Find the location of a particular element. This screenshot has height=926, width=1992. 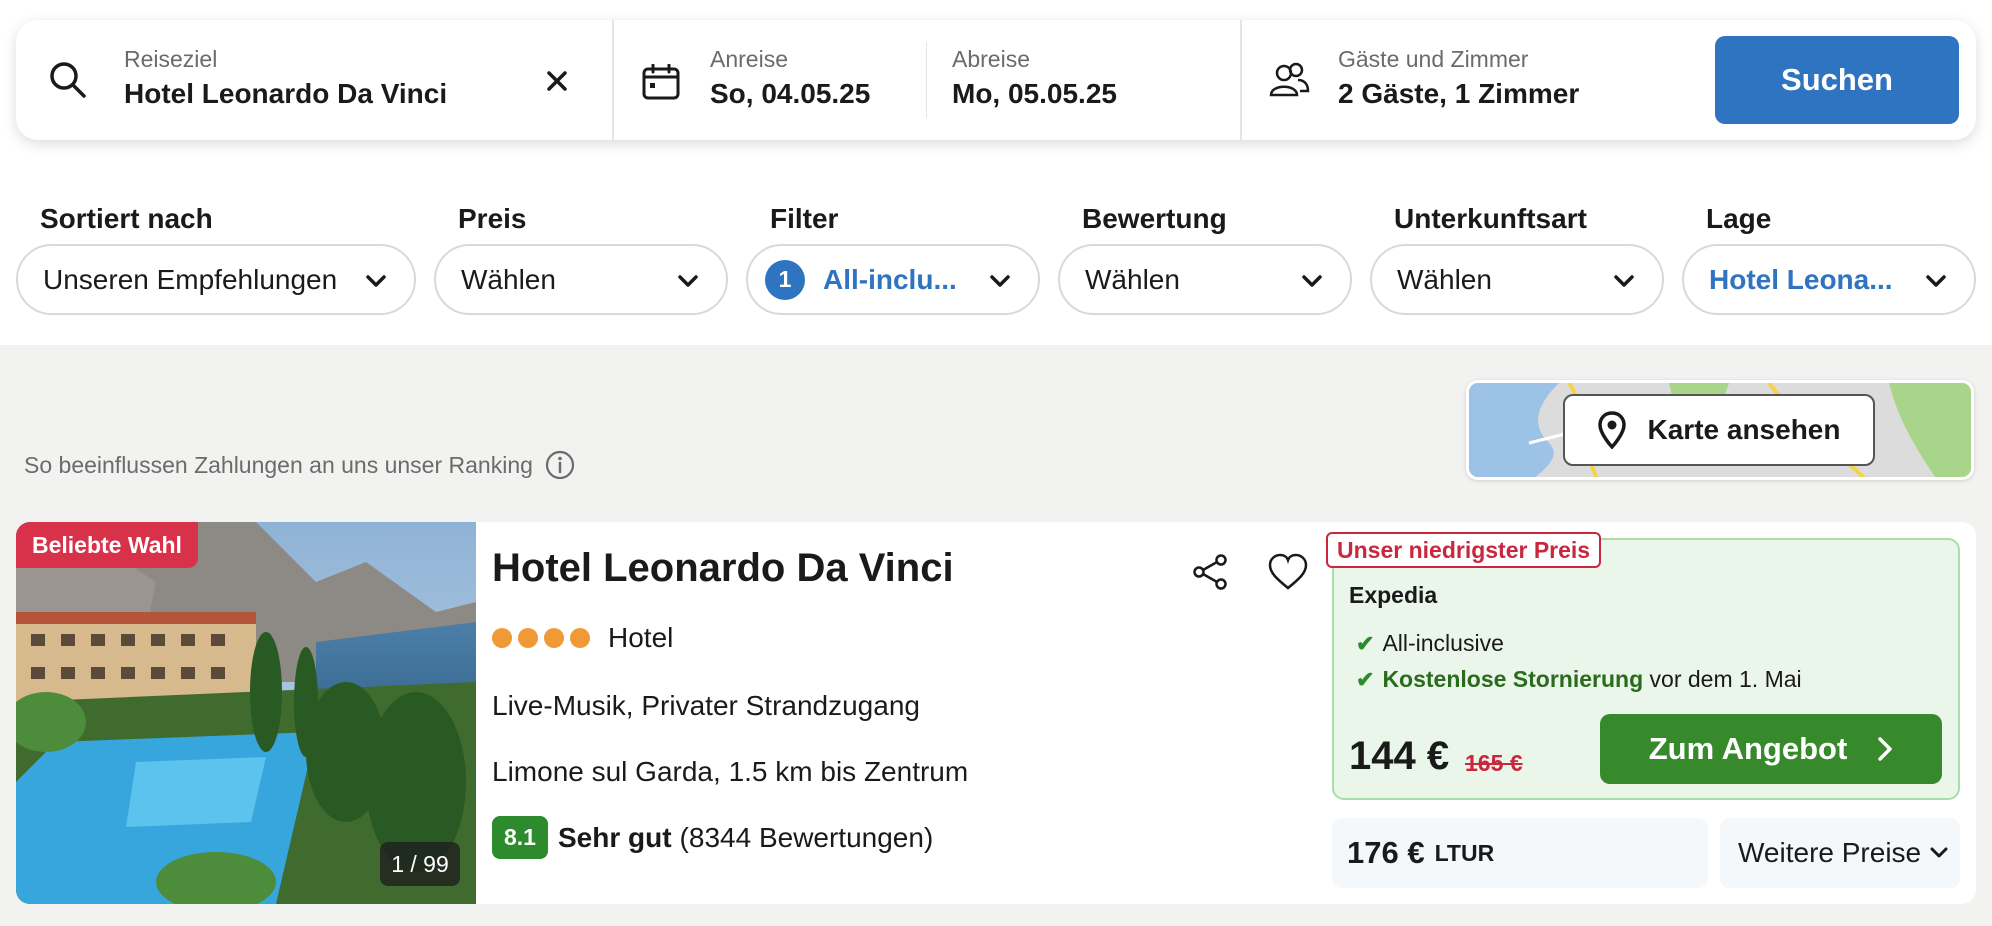

star-rating: Hotel is located at coordinates (582, 638).